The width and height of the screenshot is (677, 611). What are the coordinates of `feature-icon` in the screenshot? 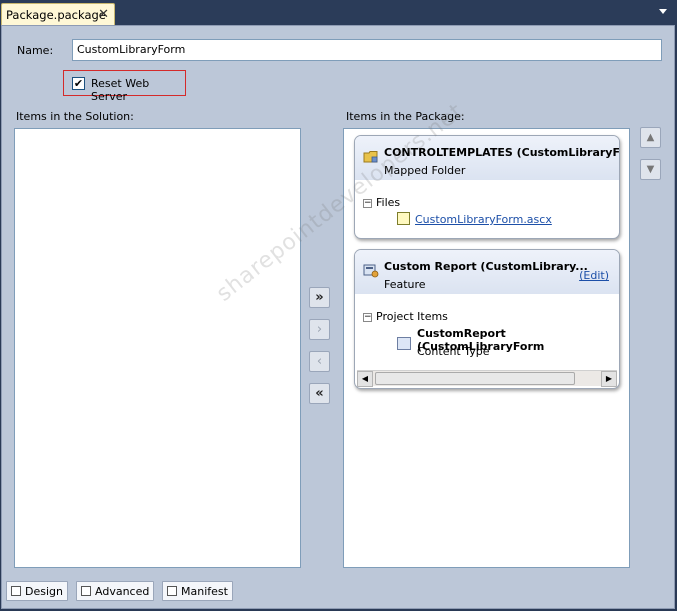 It's located at (371, 271).